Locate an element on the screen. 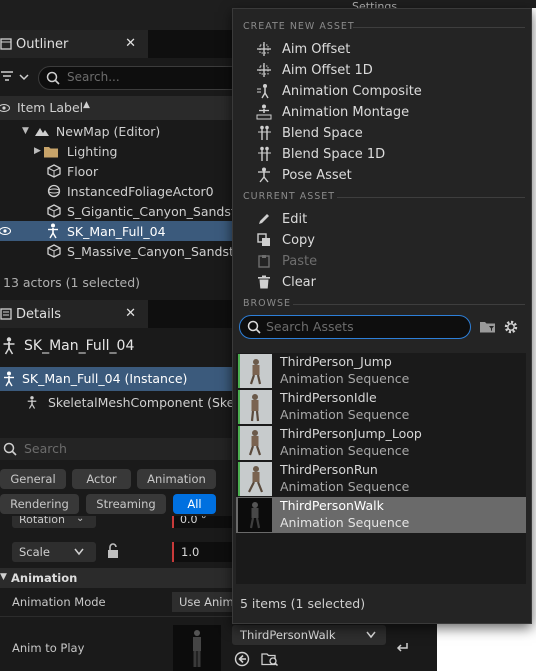 This screenshot has height=671, width=536. scale-value: 1.0 is located at coordinates (190, 552).